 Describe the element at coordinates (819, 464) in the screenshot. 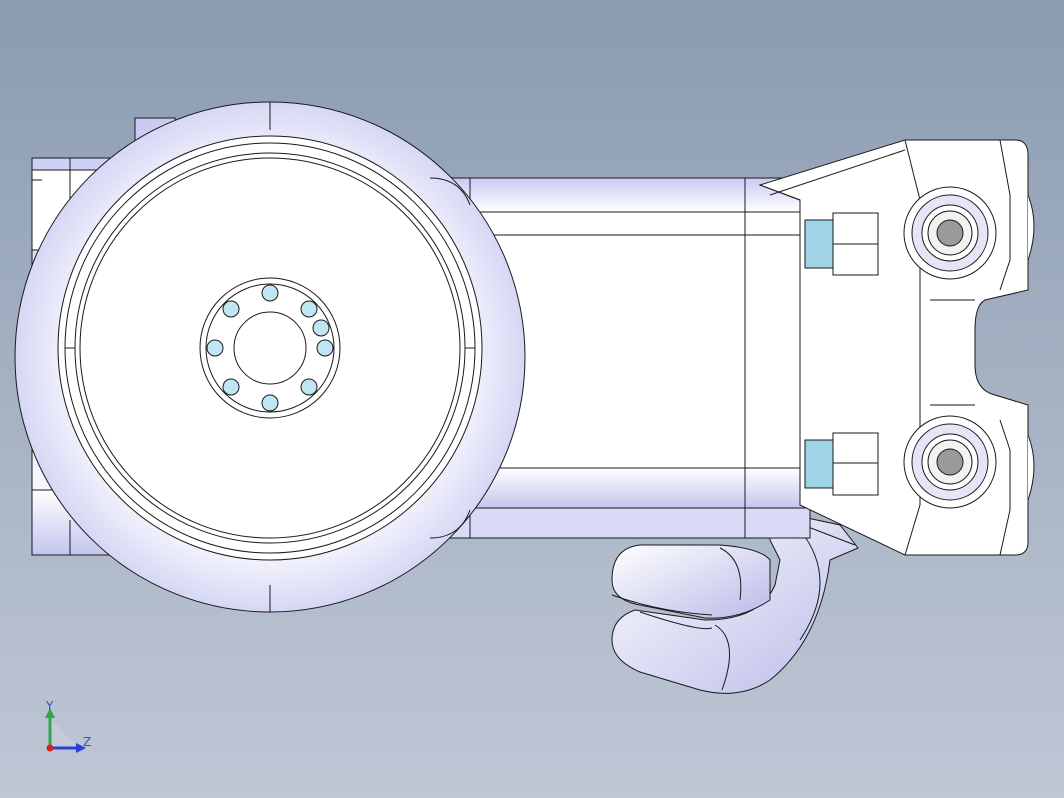

I see `spacer-bottom` at that location.